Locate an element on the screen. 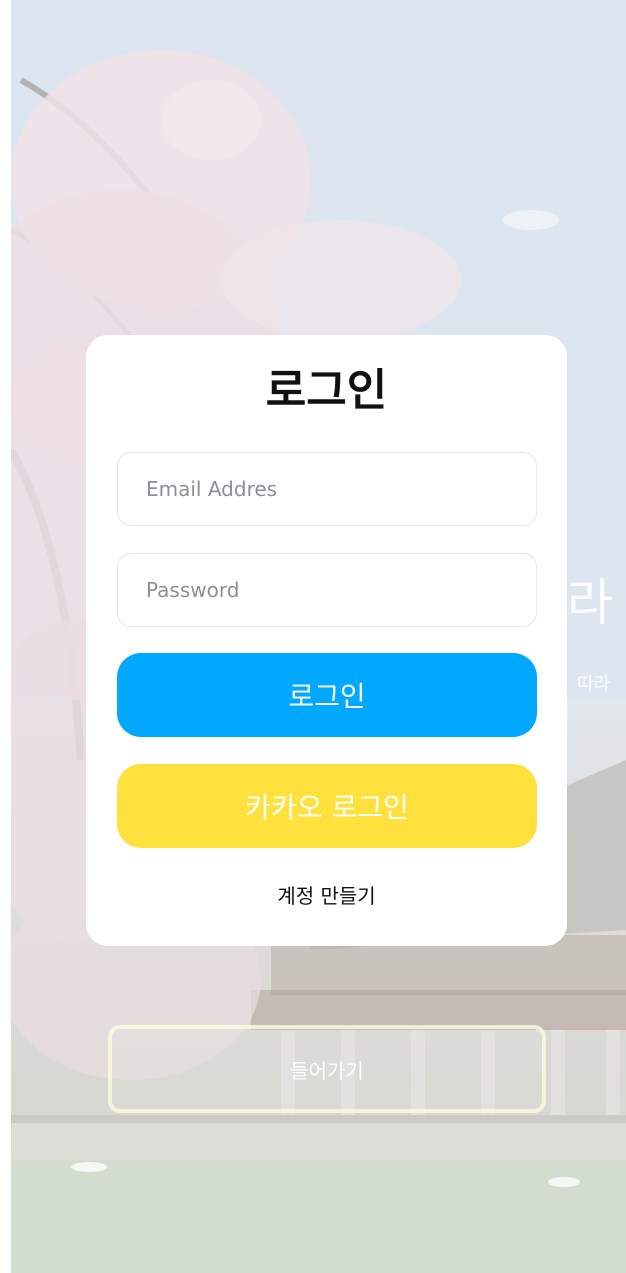 This screenshot has height=1273, width=626. login-button: 로그인 is located at coordinates (327, 695).